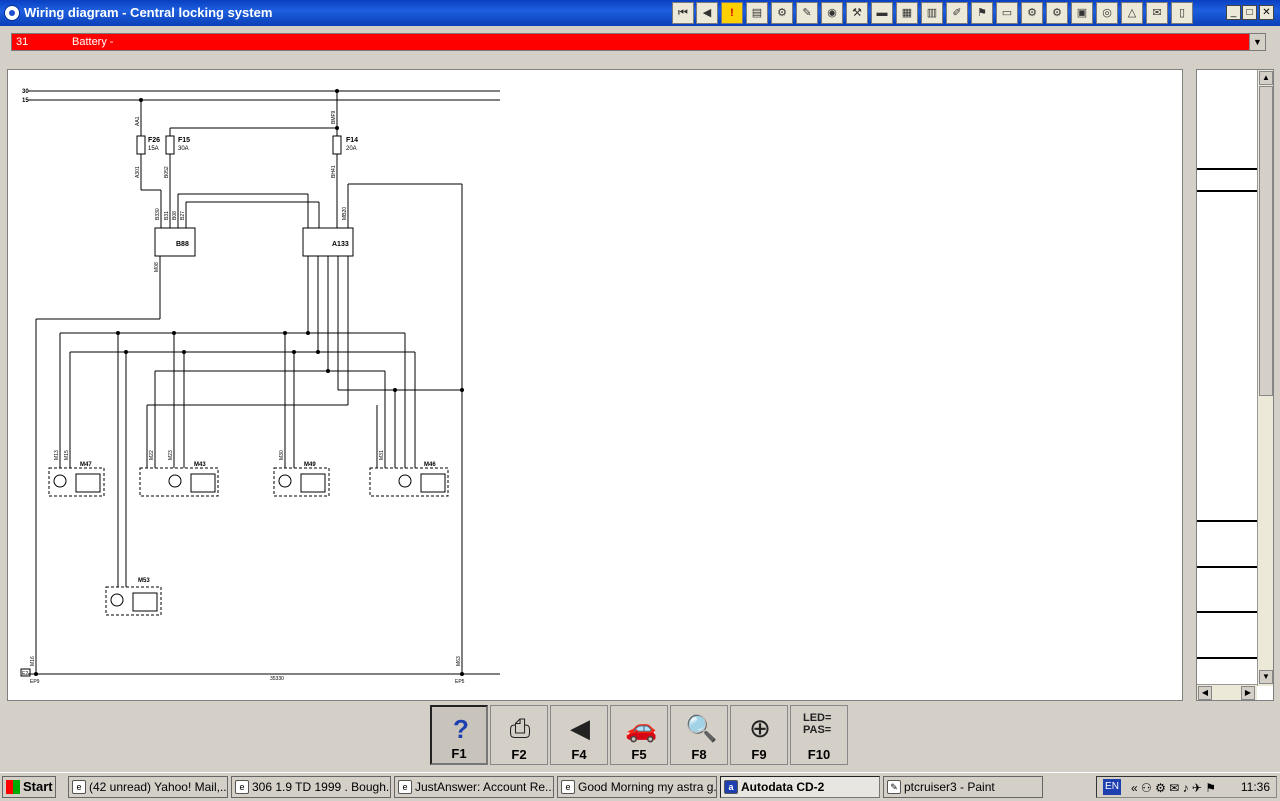 This screenshot has height=801, width=1280. What do you see at coordinates (67, 455) in the screenshot?
I see `wire-label: M15` at bounding box center [67, 455].